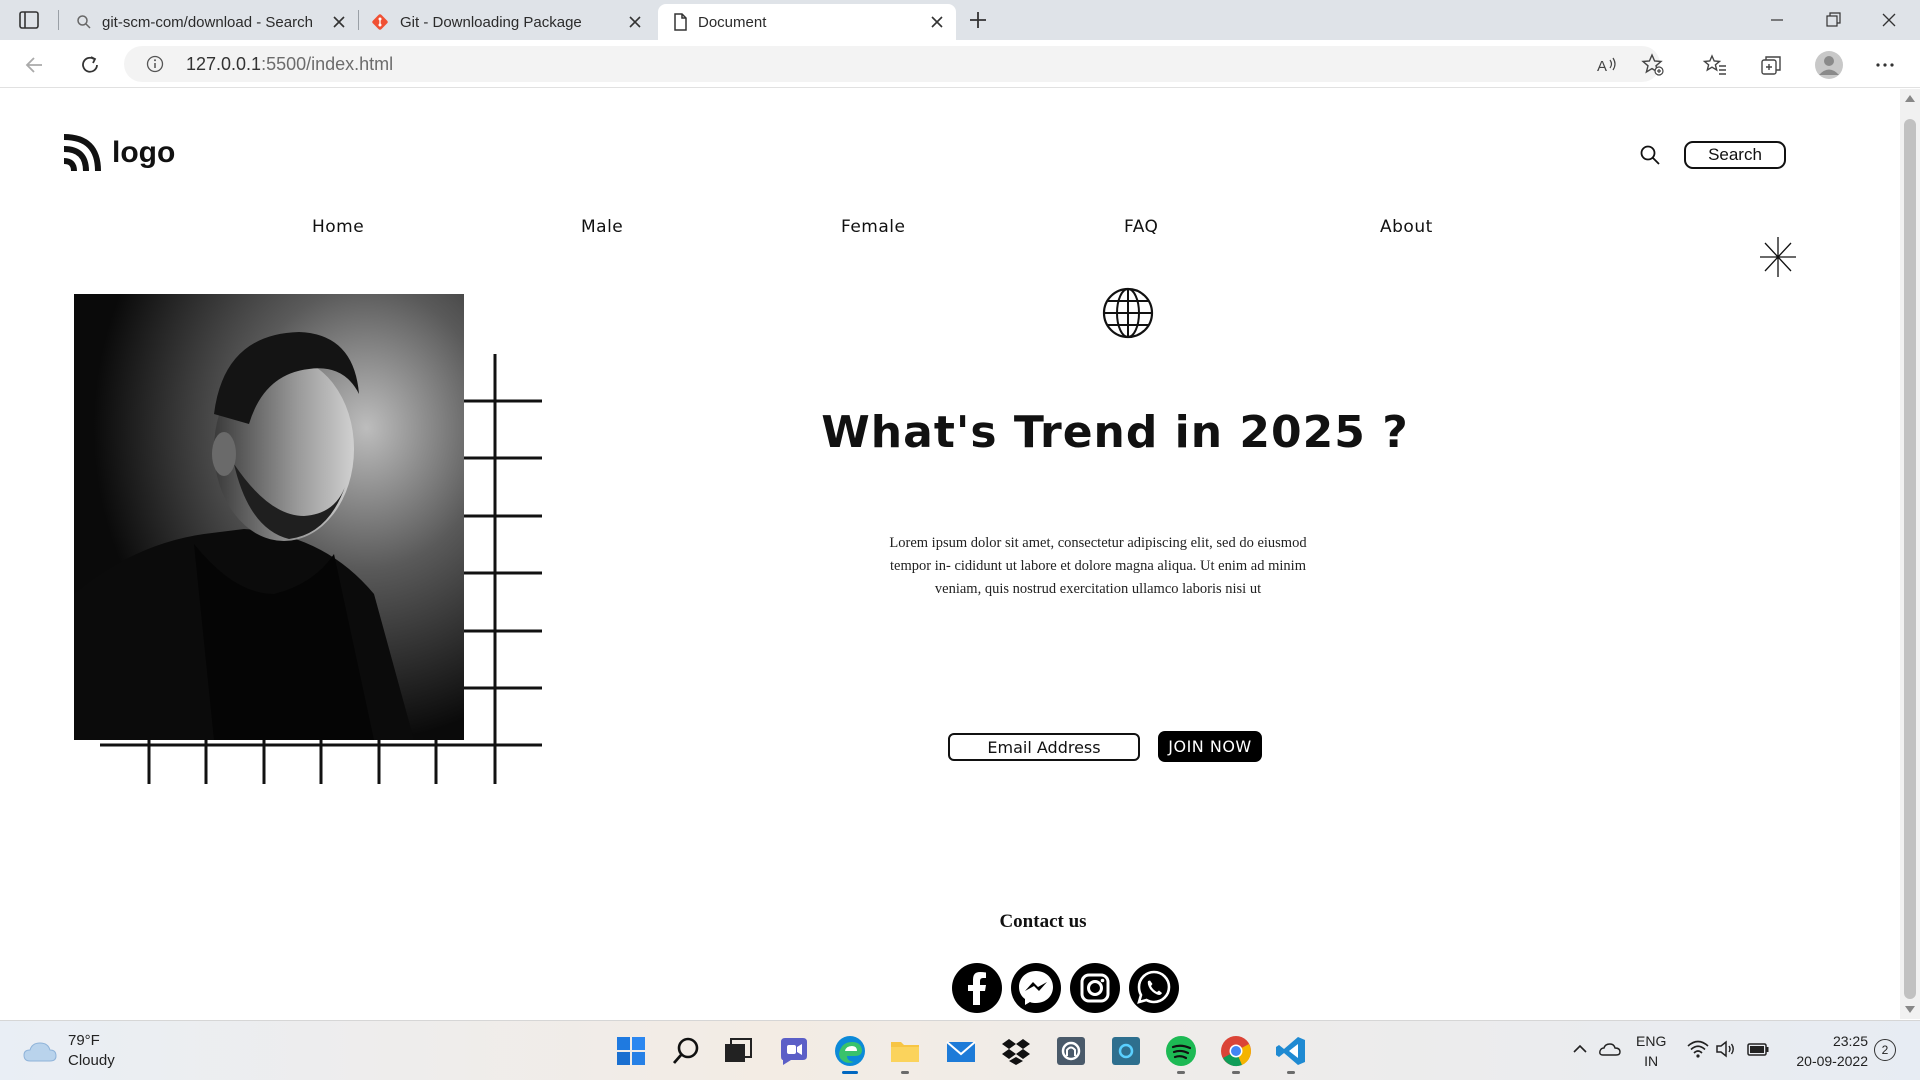 This screenshot has width=1920, height=1080. Describe the element at coordinates (1071, 1051) in the screenshot. I see `app-icon-a` at that location.